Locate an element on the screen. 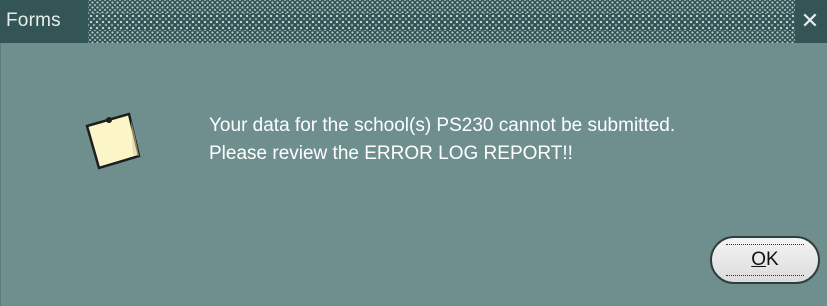 The height and width of the screenshot is (306, 827). title-bar: Forms ✕ is located at coordinates (413, 22).